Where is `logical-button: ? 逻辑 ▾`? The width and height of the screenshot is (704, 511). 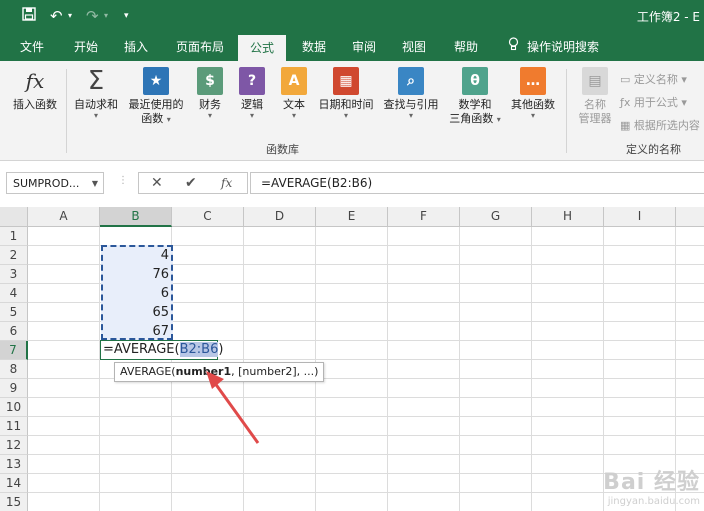 logical-button: ? 逻辑 ▾ is located at coordinates (252, 93).